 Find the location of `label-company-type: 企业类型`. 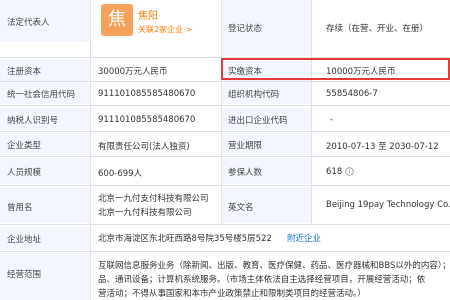

label-company-type: 企业类型 is located at coordinates (45, 144).